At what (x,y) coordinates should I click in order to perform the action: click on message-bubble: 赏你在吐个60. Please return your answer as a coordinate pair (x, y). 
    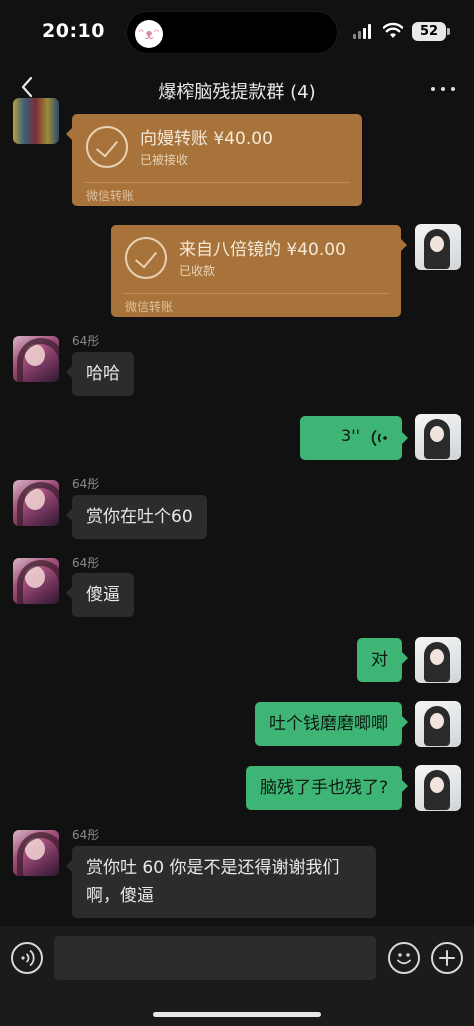
    Looking at the image, I should click on (136, 517).